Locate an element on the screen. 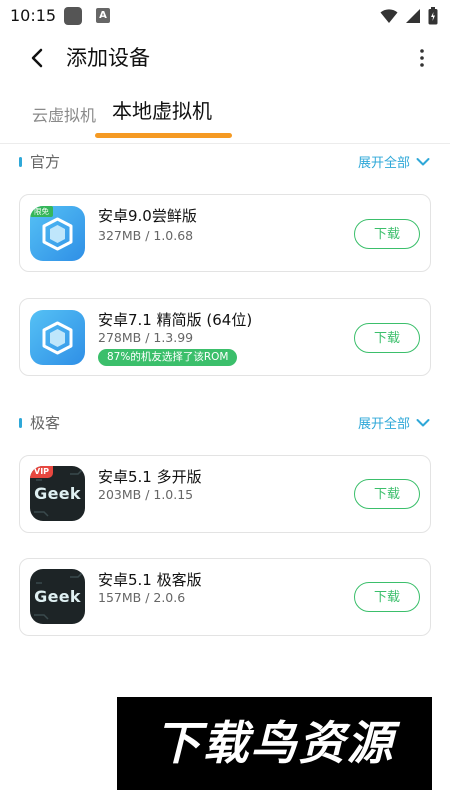  list-item: Geek 安卓5.1 极客版 157MB / 2.0.6 下载 is located at coordinates (225, 597).